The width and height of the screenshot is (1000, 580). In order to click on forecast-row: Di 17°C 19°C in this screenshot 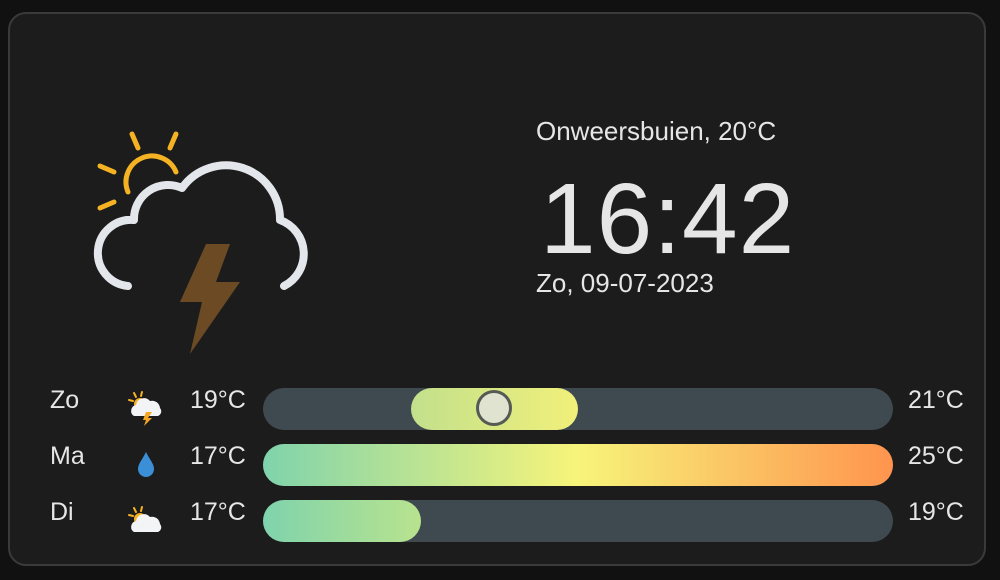, I will do `click(510, 516)`.